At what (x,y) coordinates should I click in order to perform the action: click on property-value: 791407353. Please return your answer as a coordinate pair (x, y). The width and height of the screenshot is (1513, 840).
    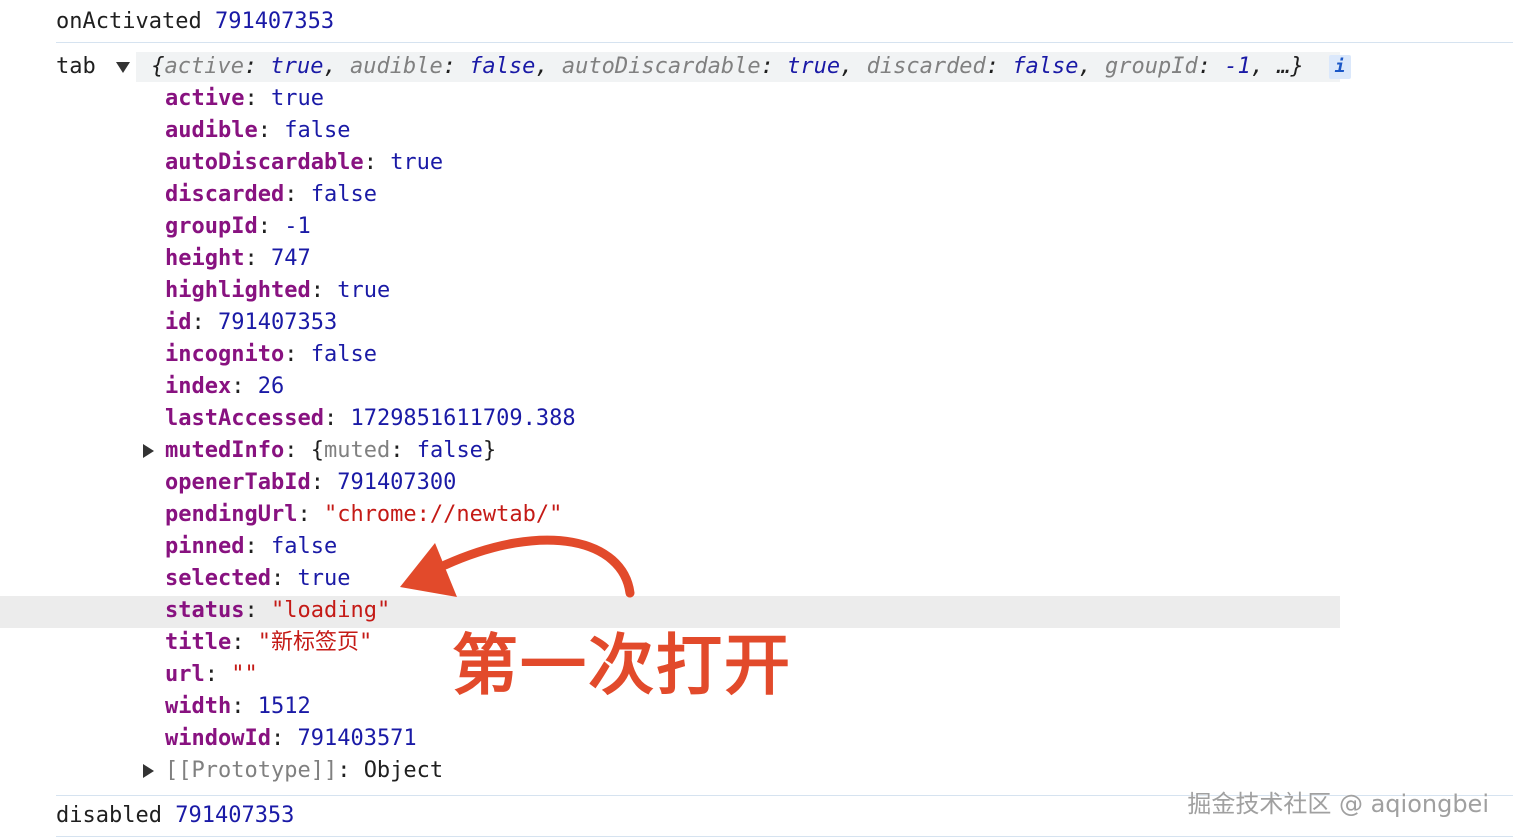
    Looking at the image, I should click on (278, 322).